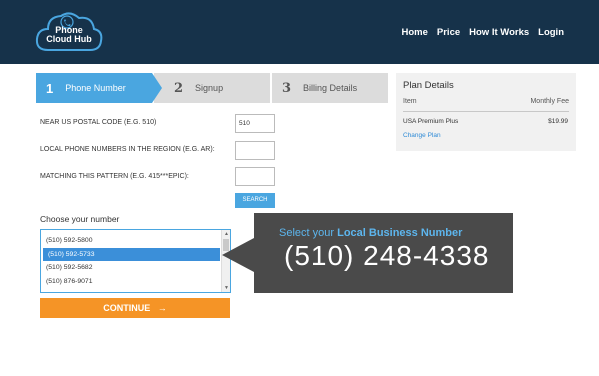 The image size is (599, 376). What do you see at coordinates (130, 241) in the screenshot?
I see `list-item: (510) 592-5800` at bounding box center [130, 241].